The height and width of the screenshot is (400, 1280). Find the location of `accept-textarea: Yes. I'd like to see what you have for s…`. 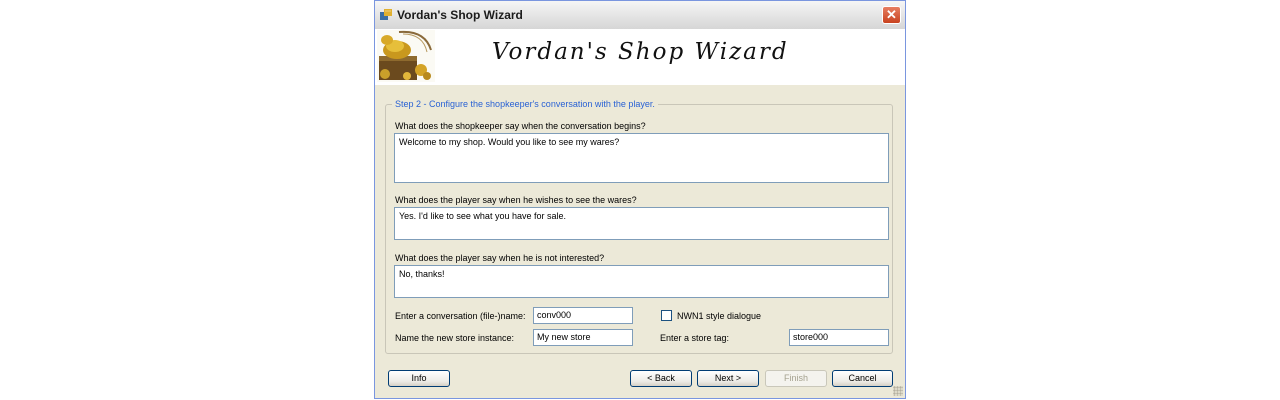

accept-textarea: Yes. I'd like to see what you have for s… is located at coordinates (641, 223).